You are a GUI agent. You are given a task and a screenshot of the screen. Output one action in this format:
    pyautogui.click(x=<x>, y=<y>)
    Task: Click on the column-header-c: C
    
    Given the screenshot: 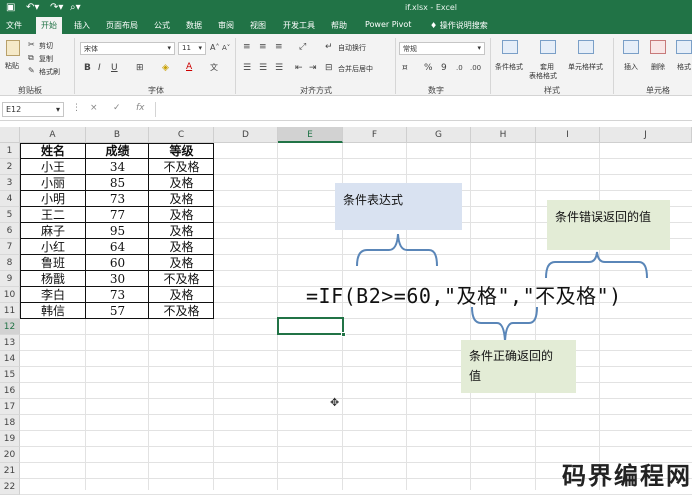 What is the action you would take?
    pyautogui.click(x=181, y=135)
    